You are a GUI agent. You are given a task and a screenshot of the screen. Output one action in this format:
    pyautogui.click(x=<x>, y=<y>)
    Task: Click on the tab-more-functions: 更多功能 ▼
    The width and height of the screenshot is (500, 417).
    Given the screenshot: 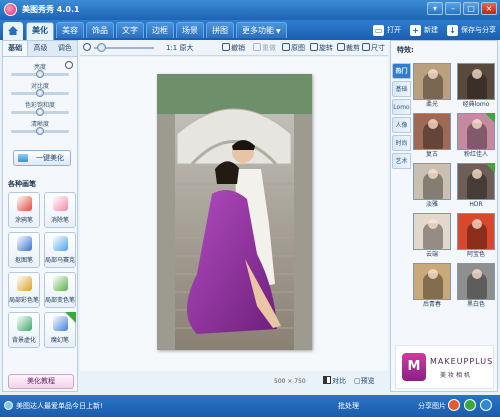 What is the action you would take?
    pyautogui.click(x=261, y=30)
    